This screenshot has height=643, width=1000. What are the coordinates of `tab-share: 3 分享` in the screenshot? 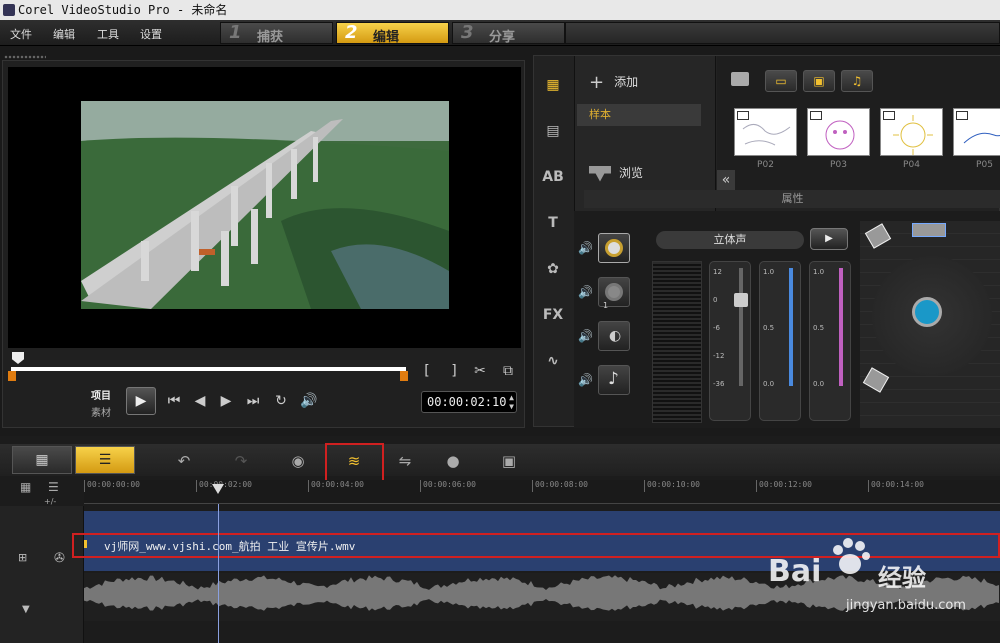 It's located at (508, 33).